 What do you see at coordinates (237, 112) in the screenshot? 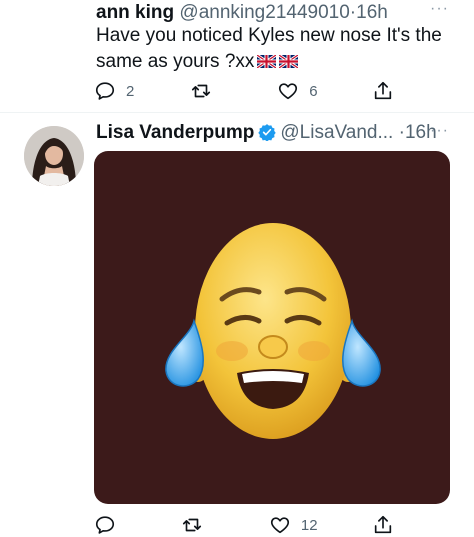
I see `tweet-divider` at bounding box center [237, 112].